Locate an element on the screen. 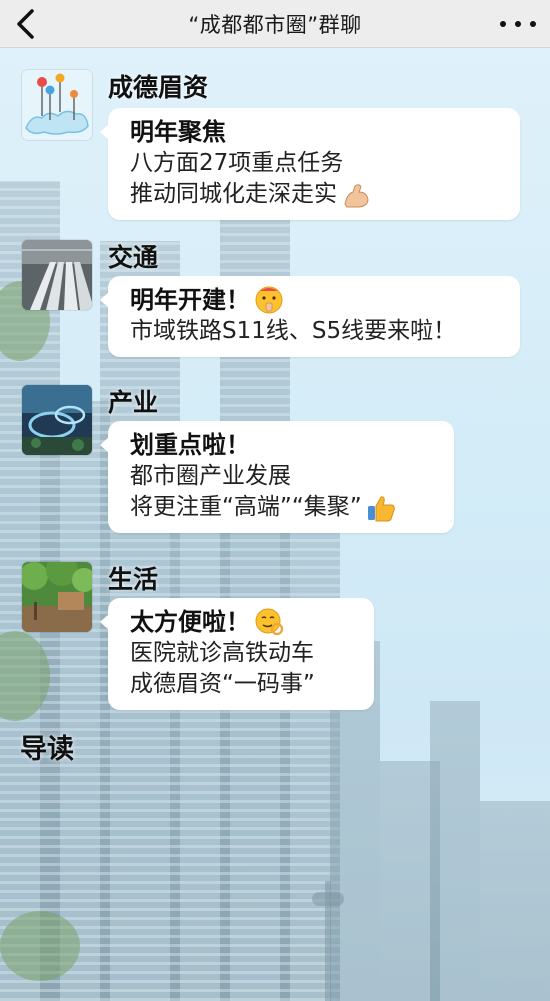 The height and width of the screenshot is (1001, 550). message-line: 都市圈产业发展 is located at coordinates (210, 476).